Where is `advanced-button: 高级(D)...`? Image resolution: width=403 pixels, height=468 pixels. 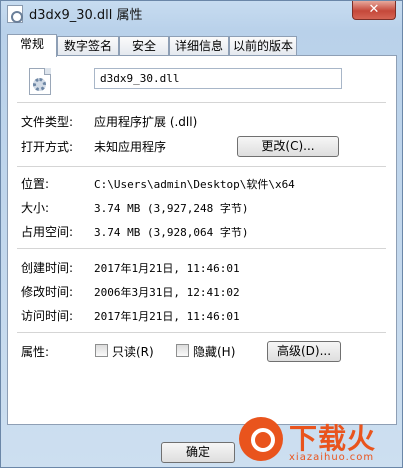 advanced-button: 高级(D)... is located at coordinates (304, 351).